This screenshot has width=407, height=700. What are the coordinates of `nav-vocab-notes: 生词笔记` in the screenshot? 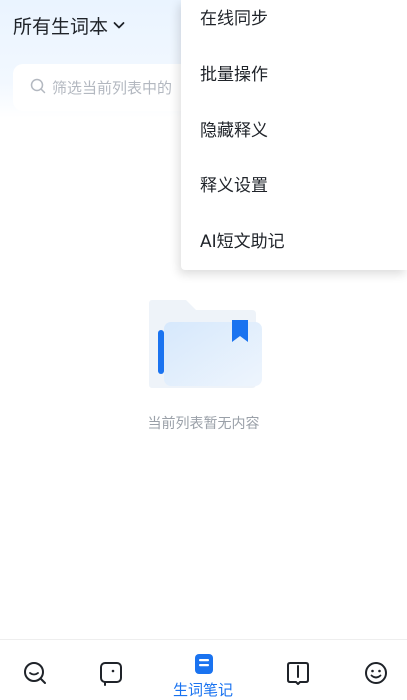 It's located at (203, 670).